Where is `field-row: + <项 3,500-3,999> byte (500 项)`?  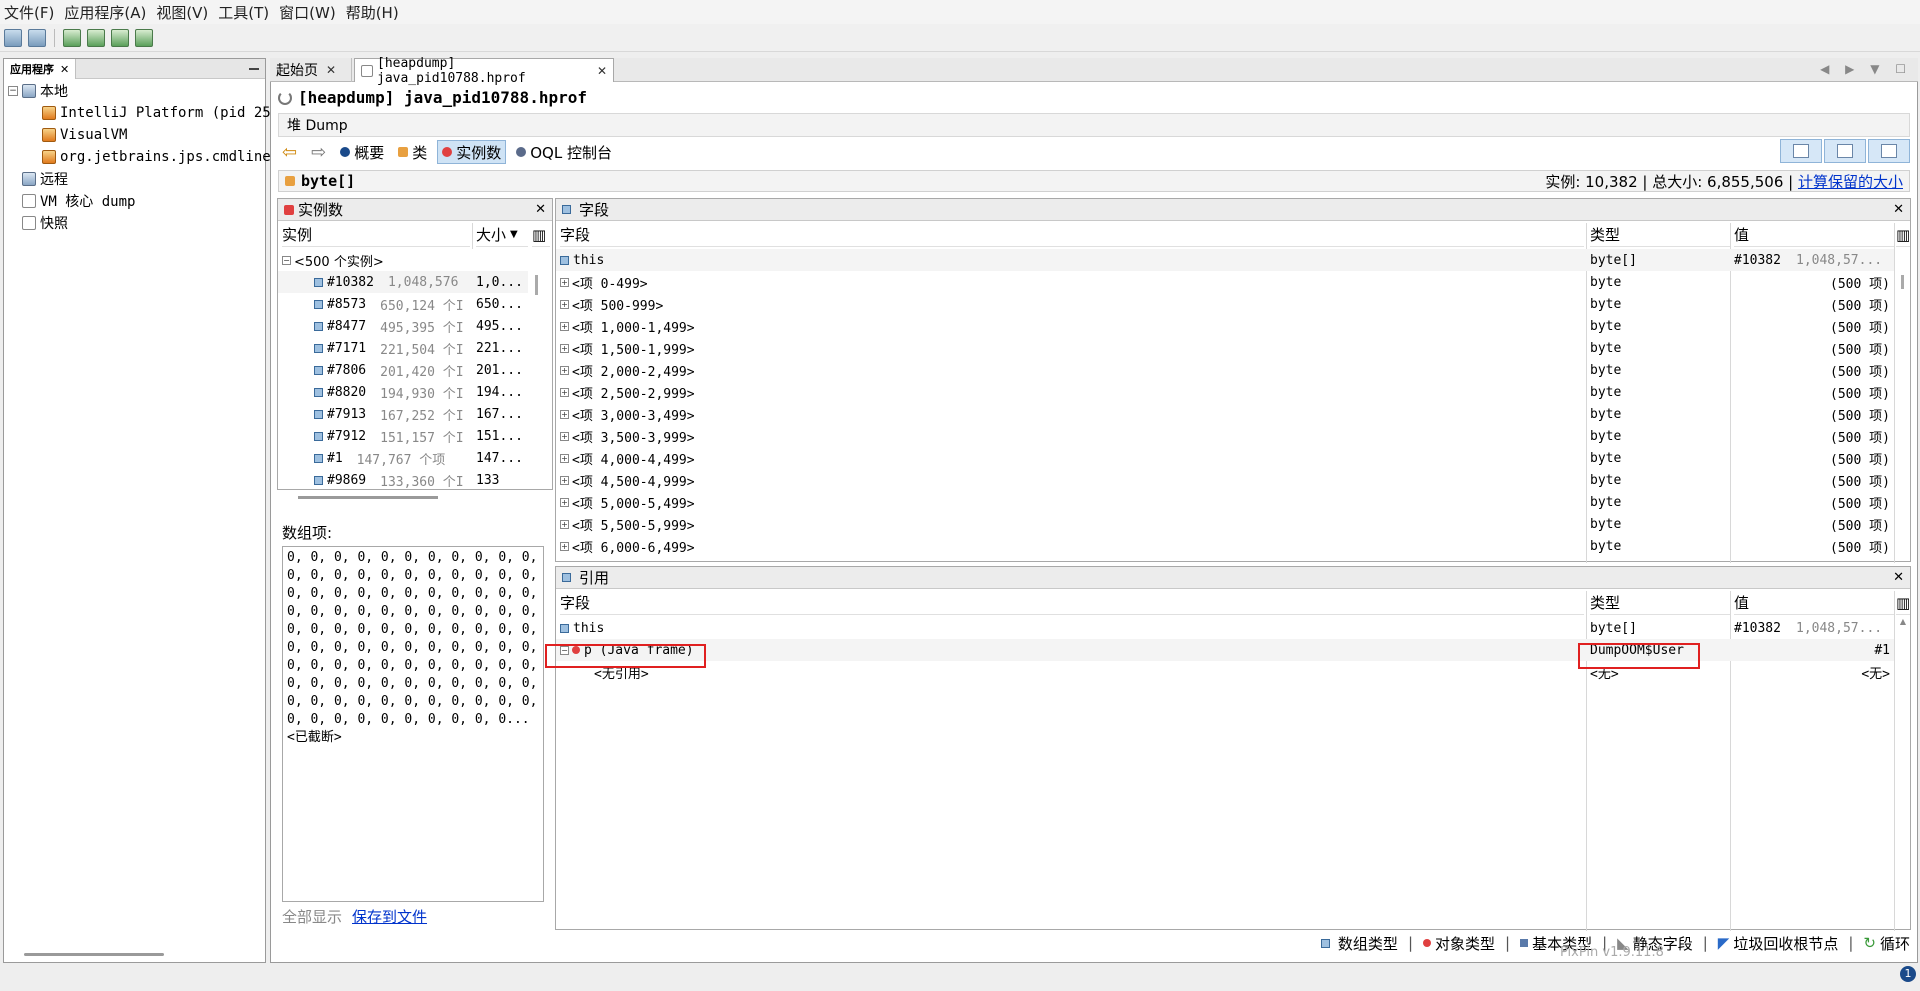
field-row: + <项 3,500-3,999> byte (500 项) is located at coordinates (1225, 436).